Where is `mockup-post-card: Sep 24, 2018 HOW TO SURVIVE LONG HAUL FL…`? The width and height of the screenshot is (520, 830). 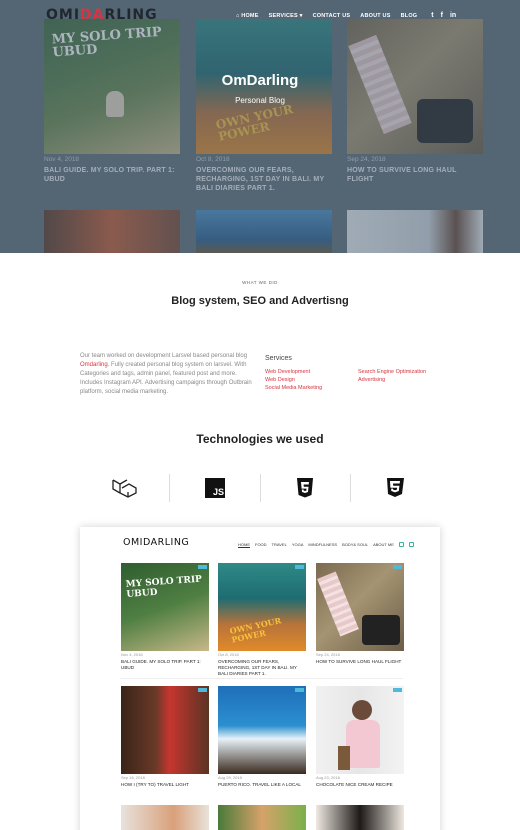 mockup-post-card: Sep 24, 2018 HOW TO SURVIVE LONG HAUL FL… is located at coordinates (360, 614).